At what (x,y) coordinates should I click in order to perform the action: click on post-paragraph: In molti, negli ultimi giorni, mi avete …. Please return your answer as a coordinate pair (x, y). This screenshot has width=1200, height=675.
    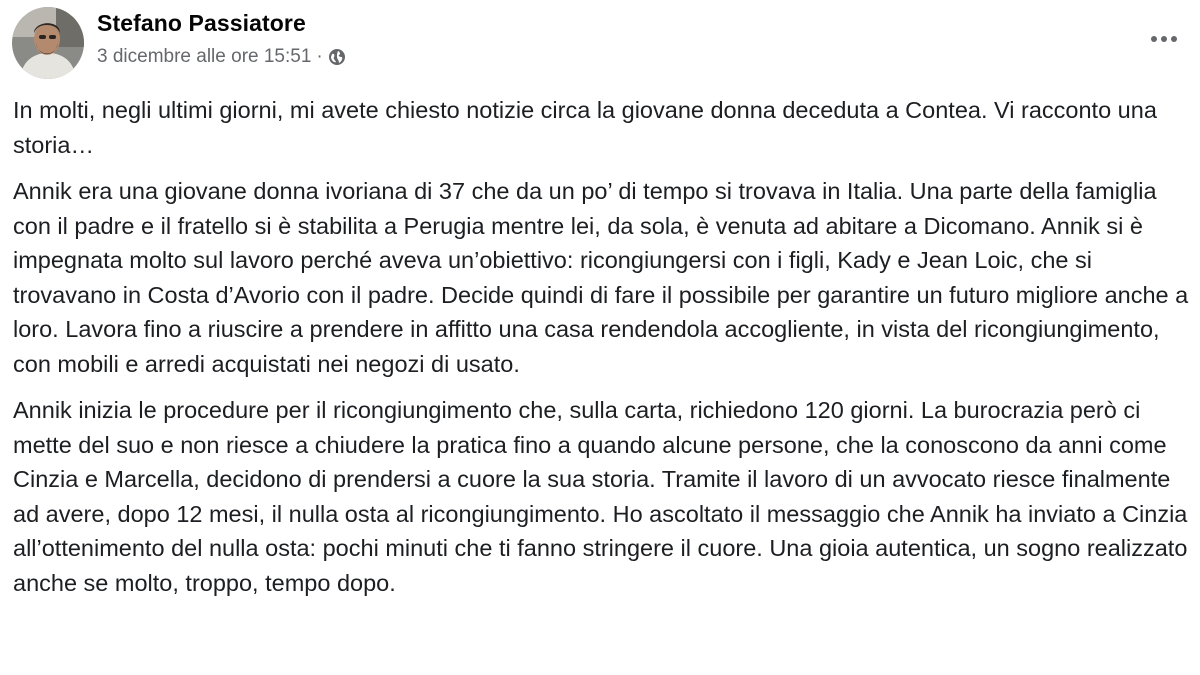
    Looking at the image, I should click on (585, 127).